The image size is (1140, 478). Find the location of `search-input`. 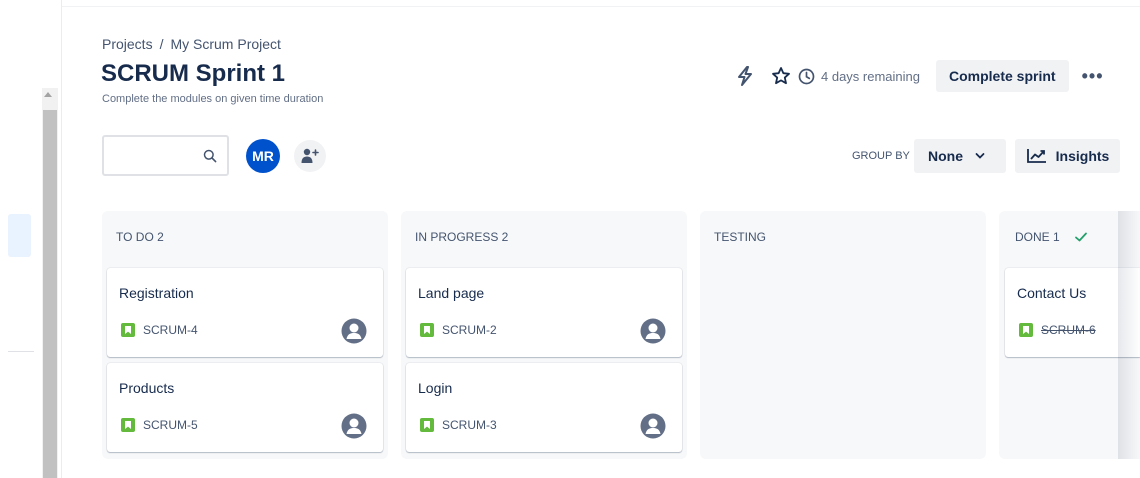

search-input is located at coordinates (157, 155).